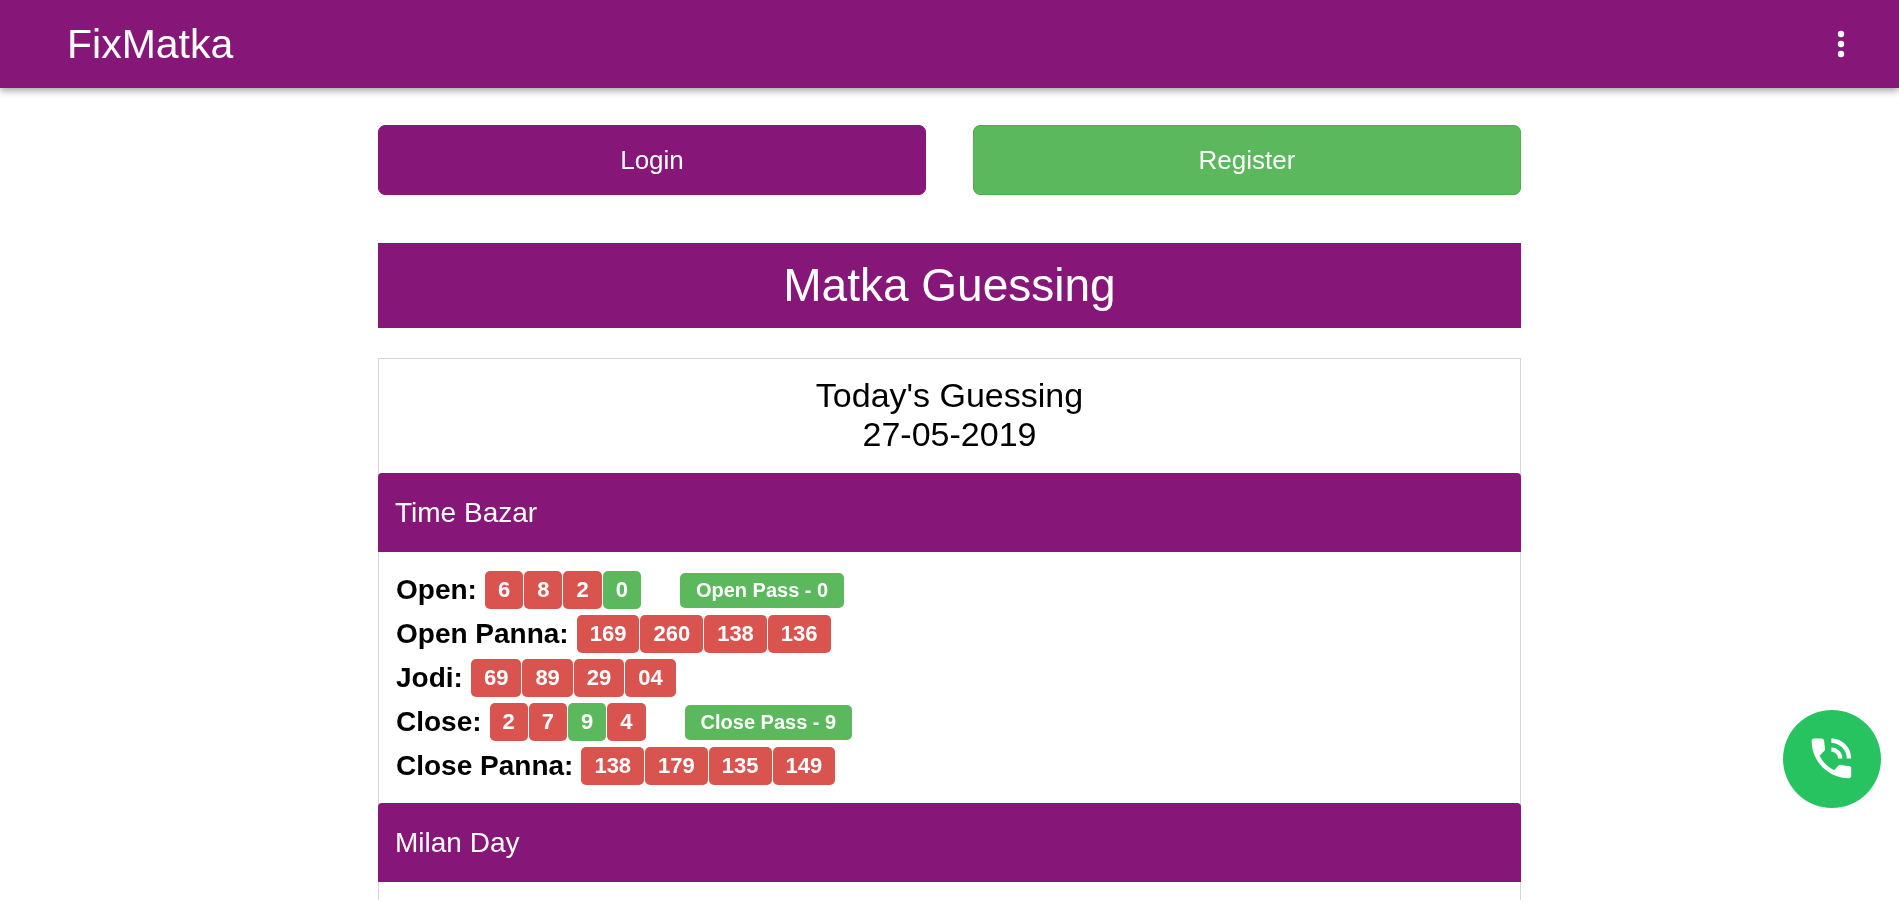 The width and height of the screenshot is (1899, 903). What do you see at coordinates (768, 722) in the screenshot?
I see `pass-badge: Close Pass - 9` at bounding box center [768, 722].